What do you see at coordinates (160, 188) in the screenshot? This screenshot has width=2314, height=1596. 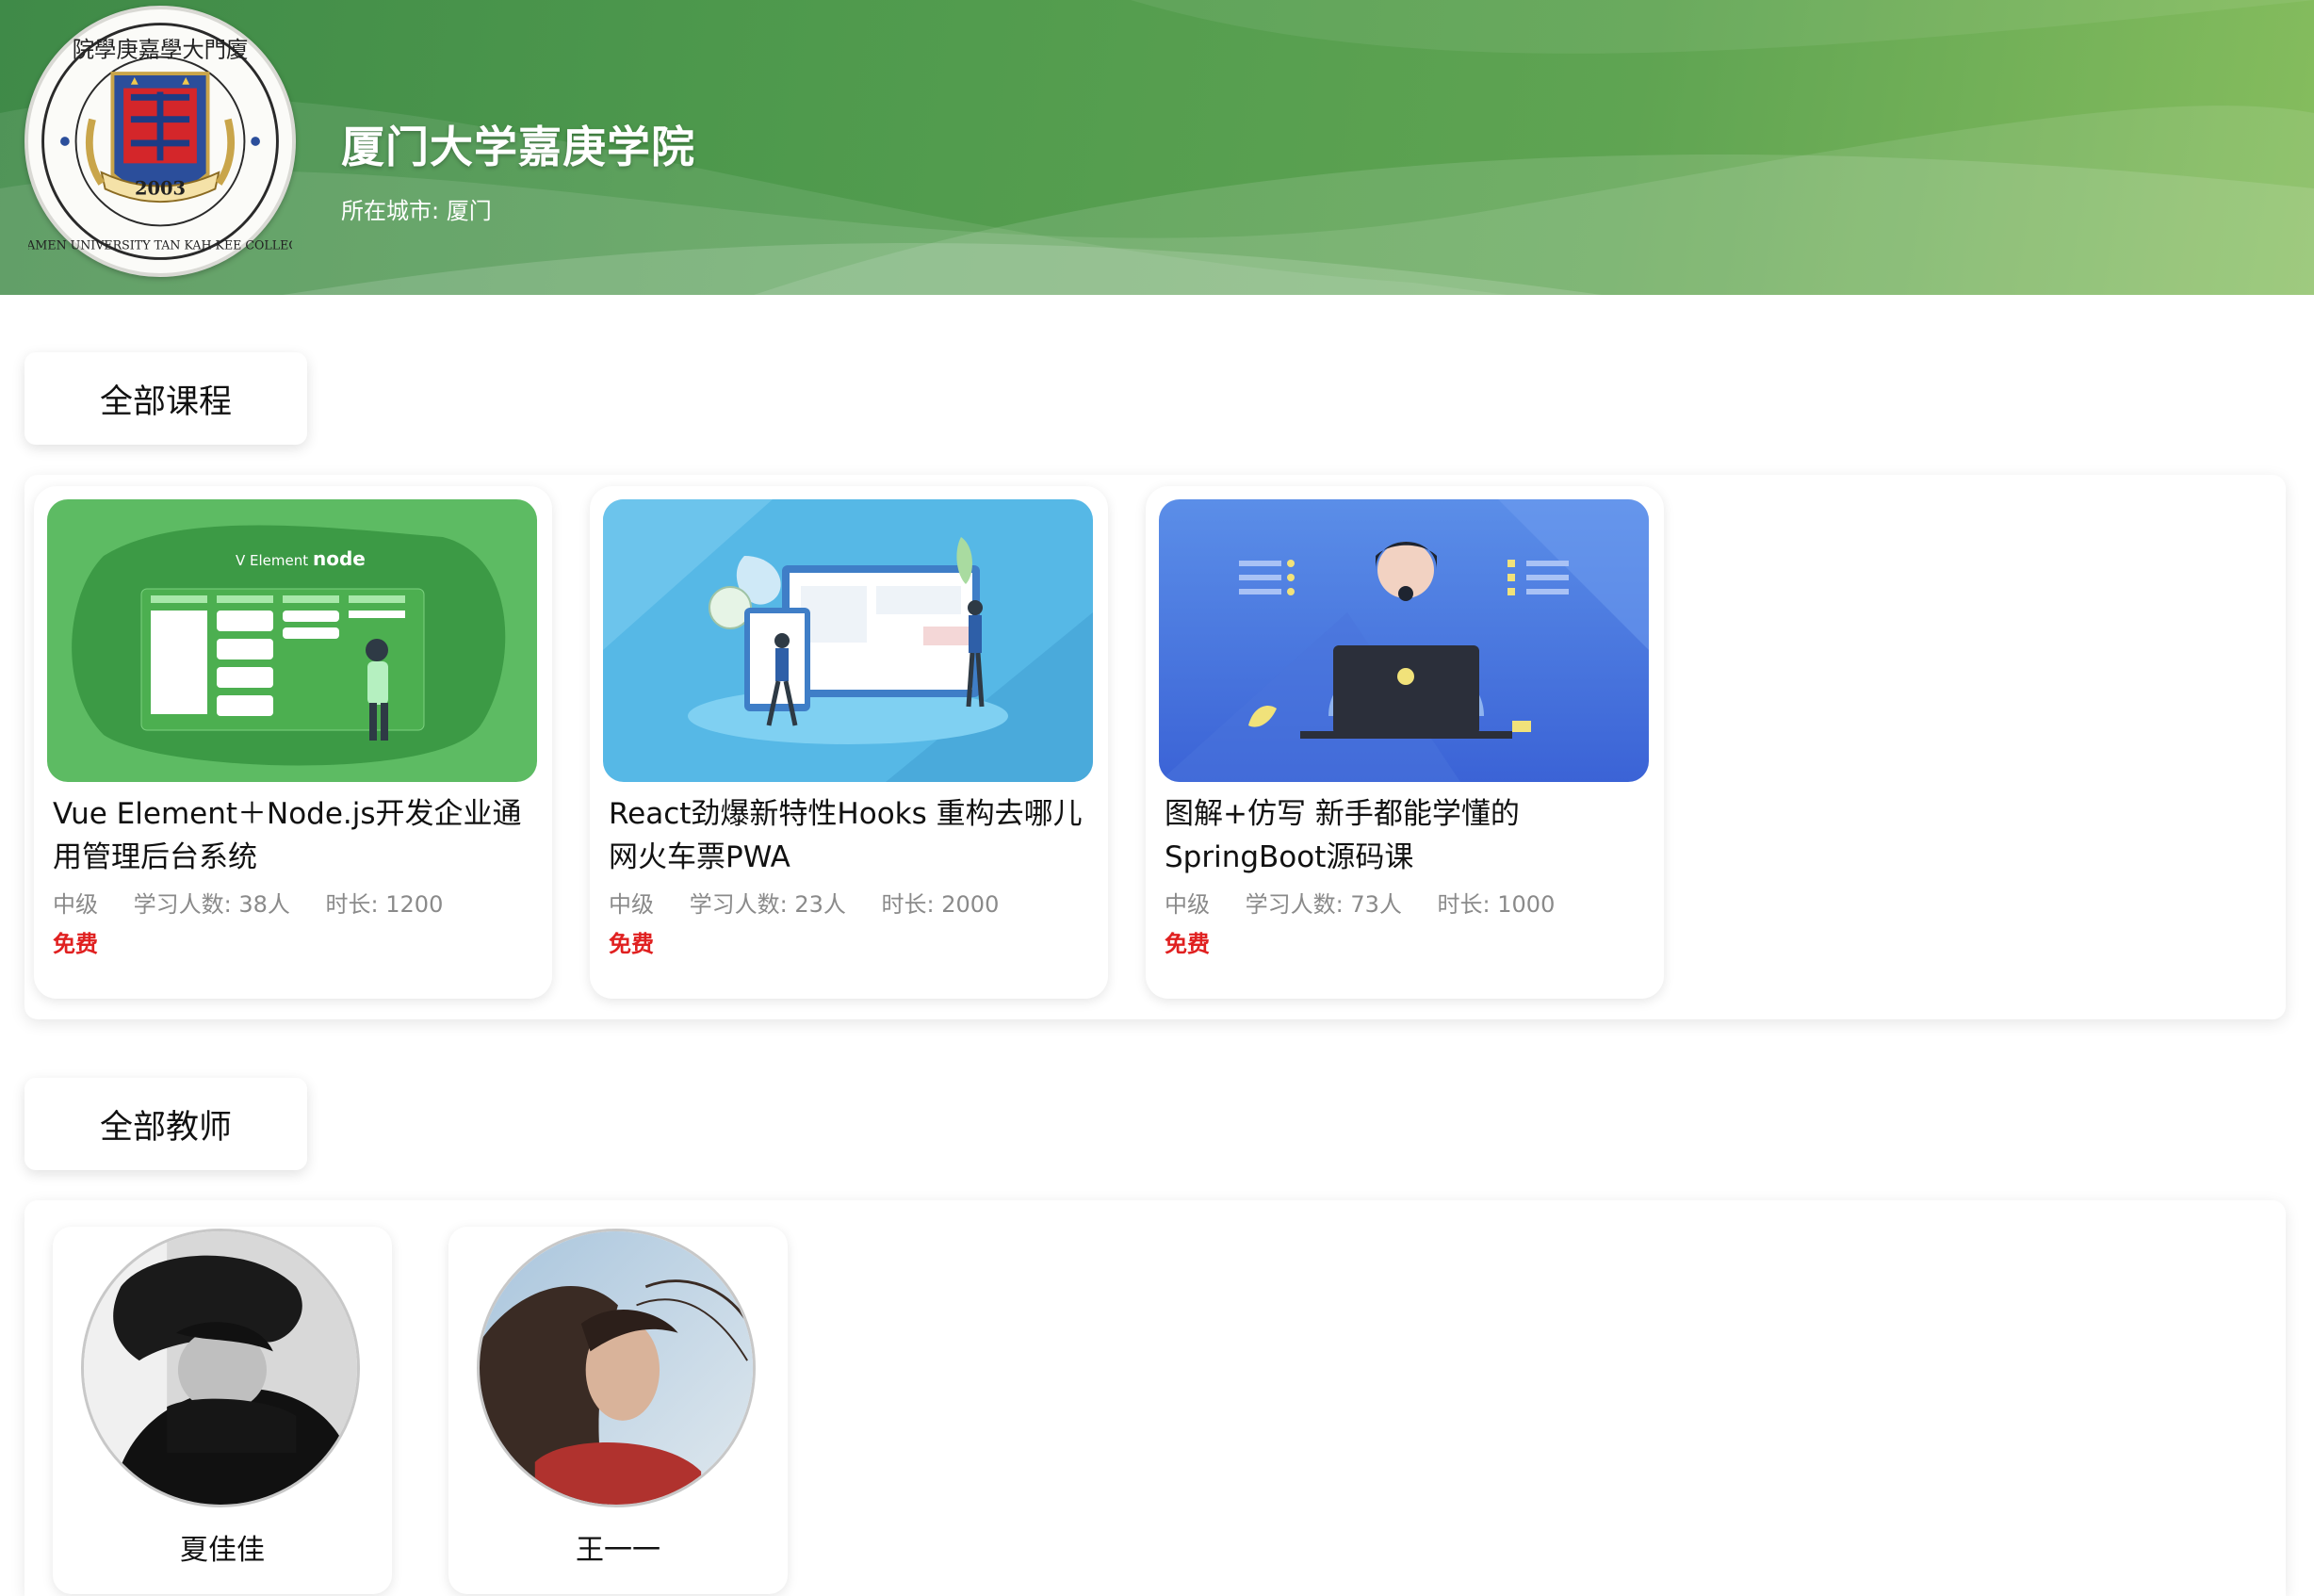 I see `svg-text: 2003` at bounding box center [160, 188].